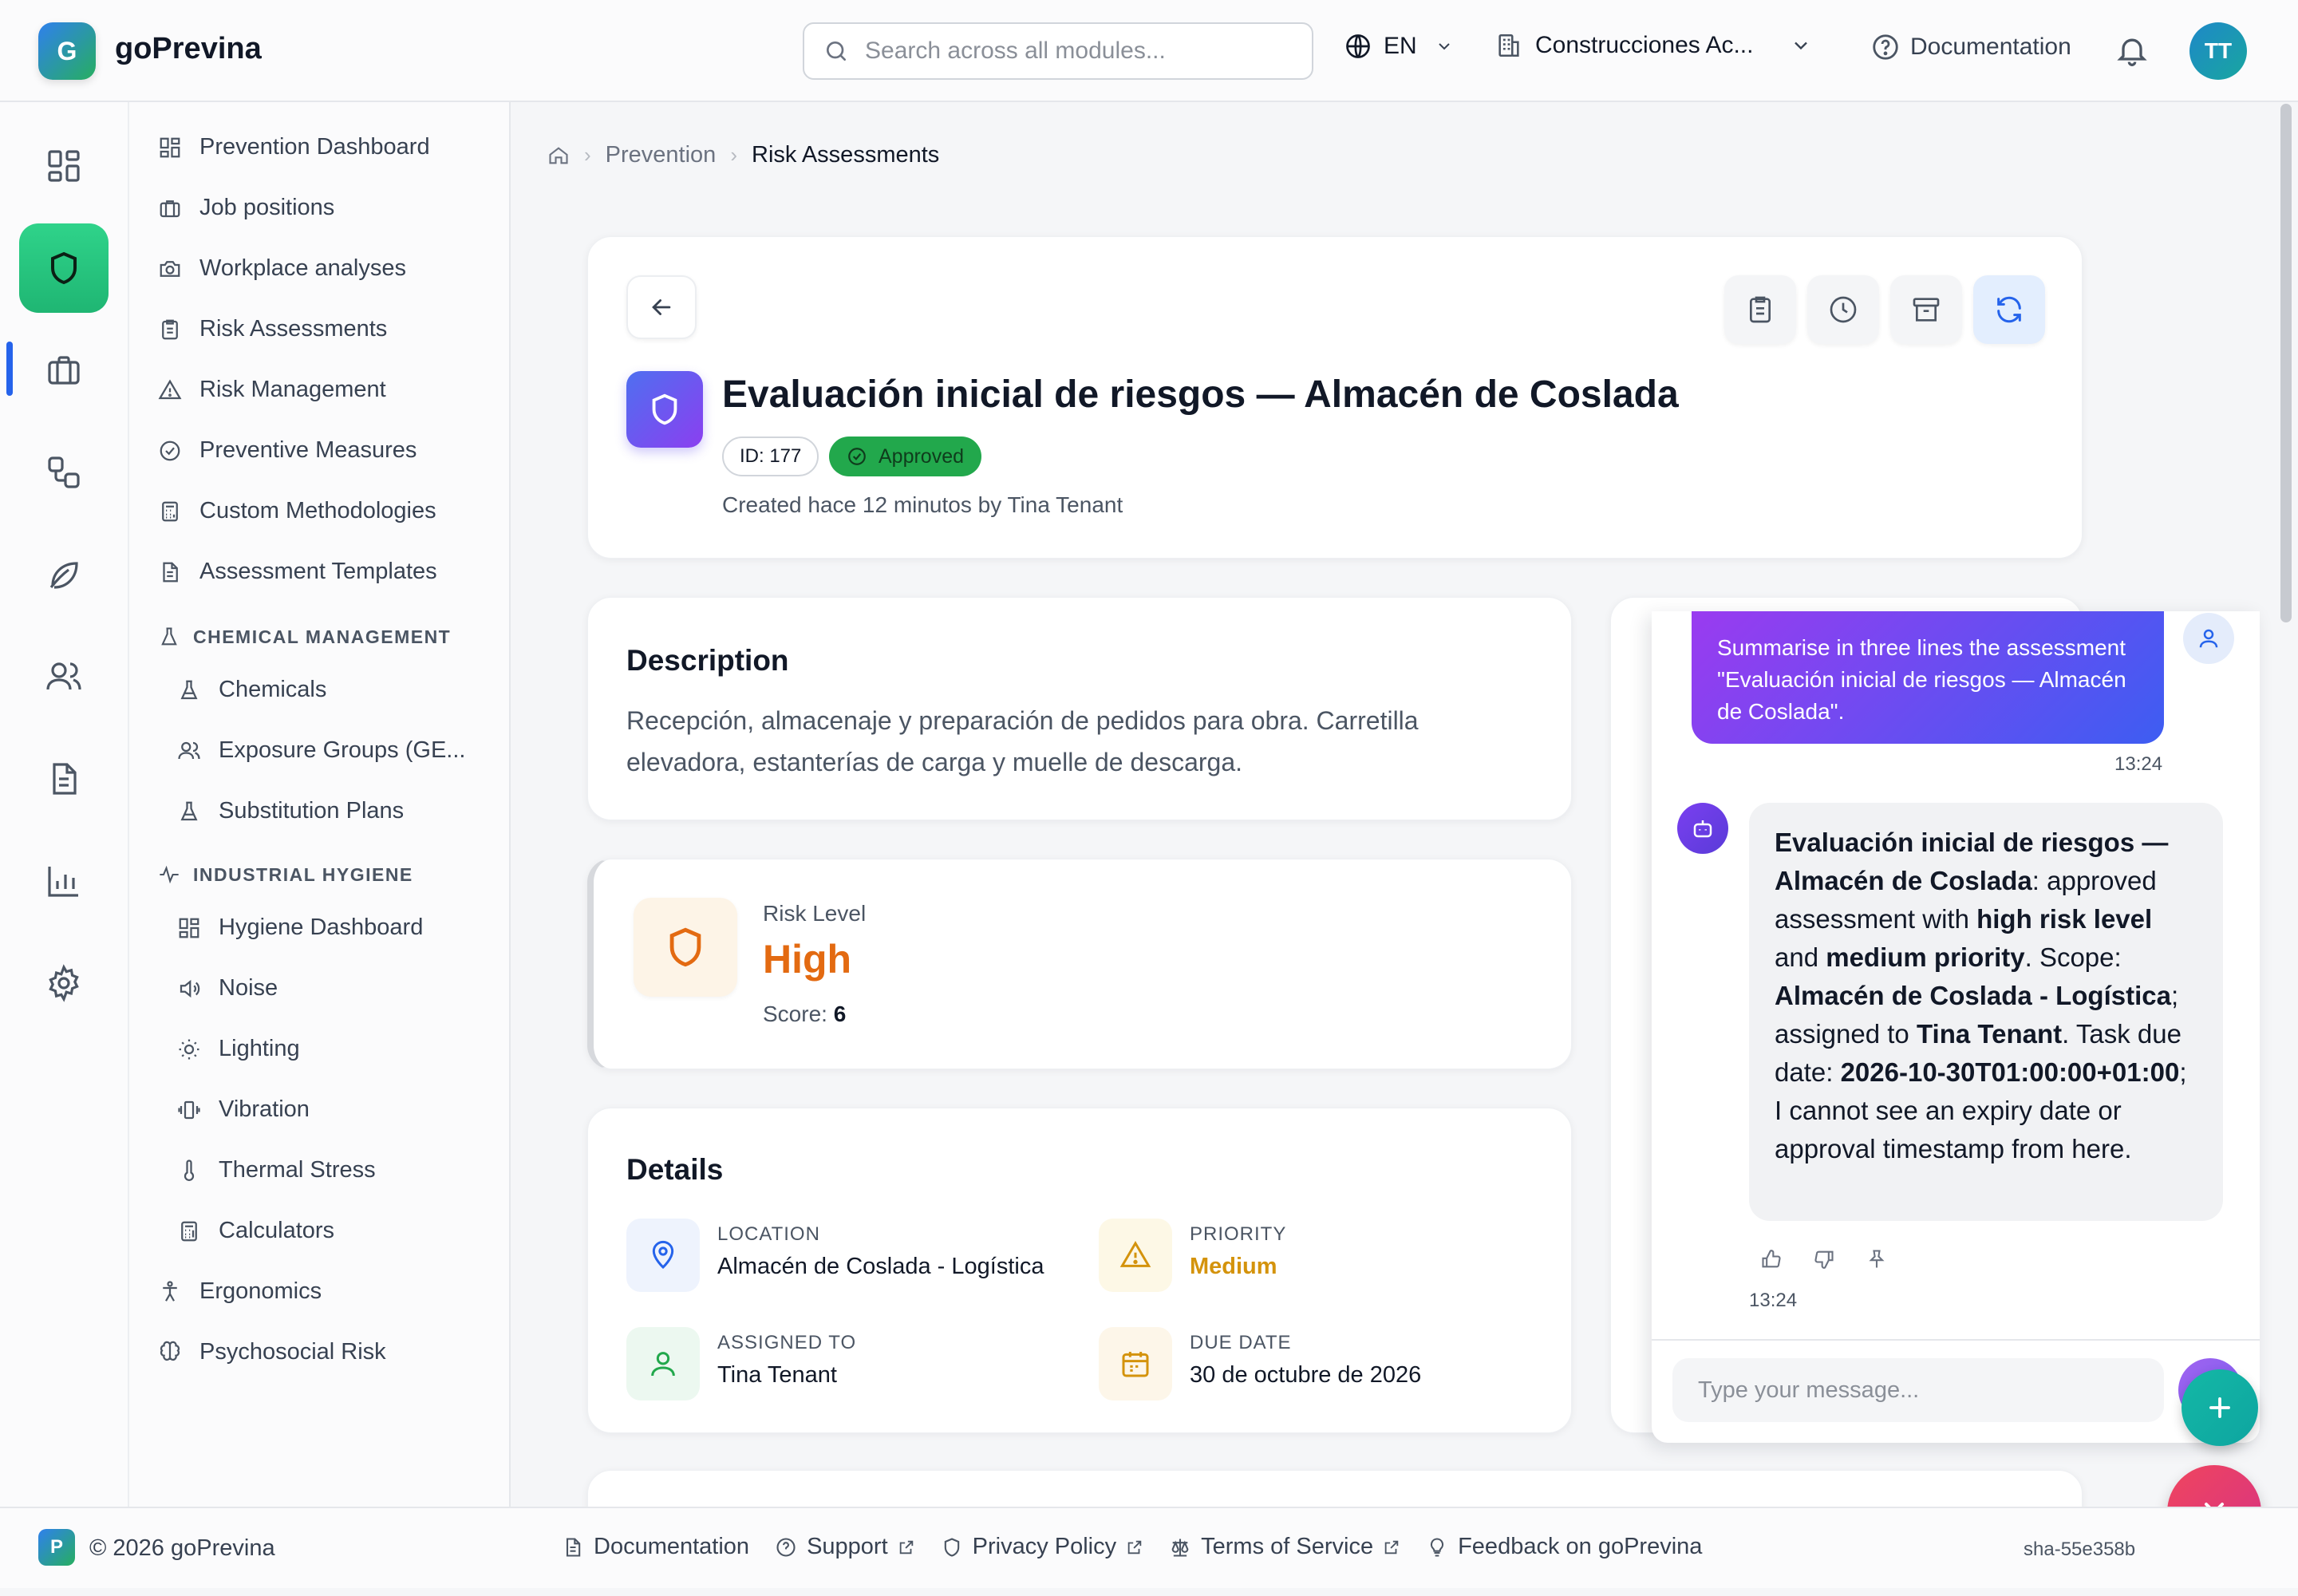 The width and height of the screenshot is (2298, 1596). I want to click on clipboard-button, so click(1760, 309).